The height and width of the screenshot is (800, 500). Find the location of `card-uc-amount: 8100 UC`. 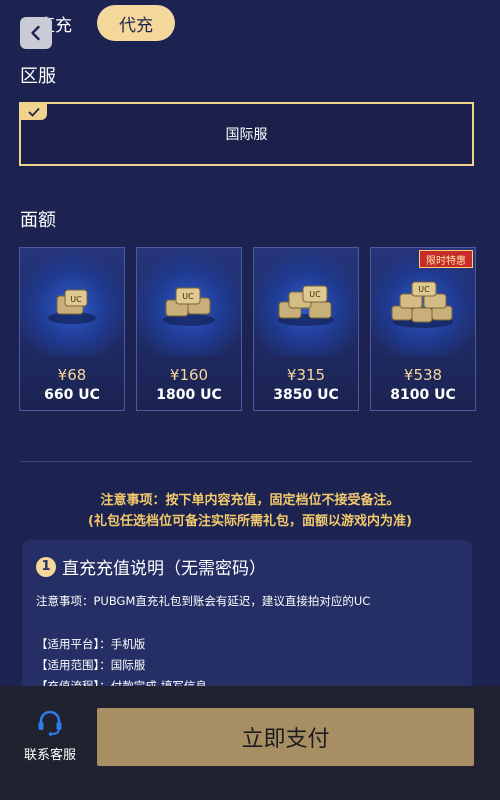

card-uc-amount: 8100 UC is located at coordinates (423, 395).